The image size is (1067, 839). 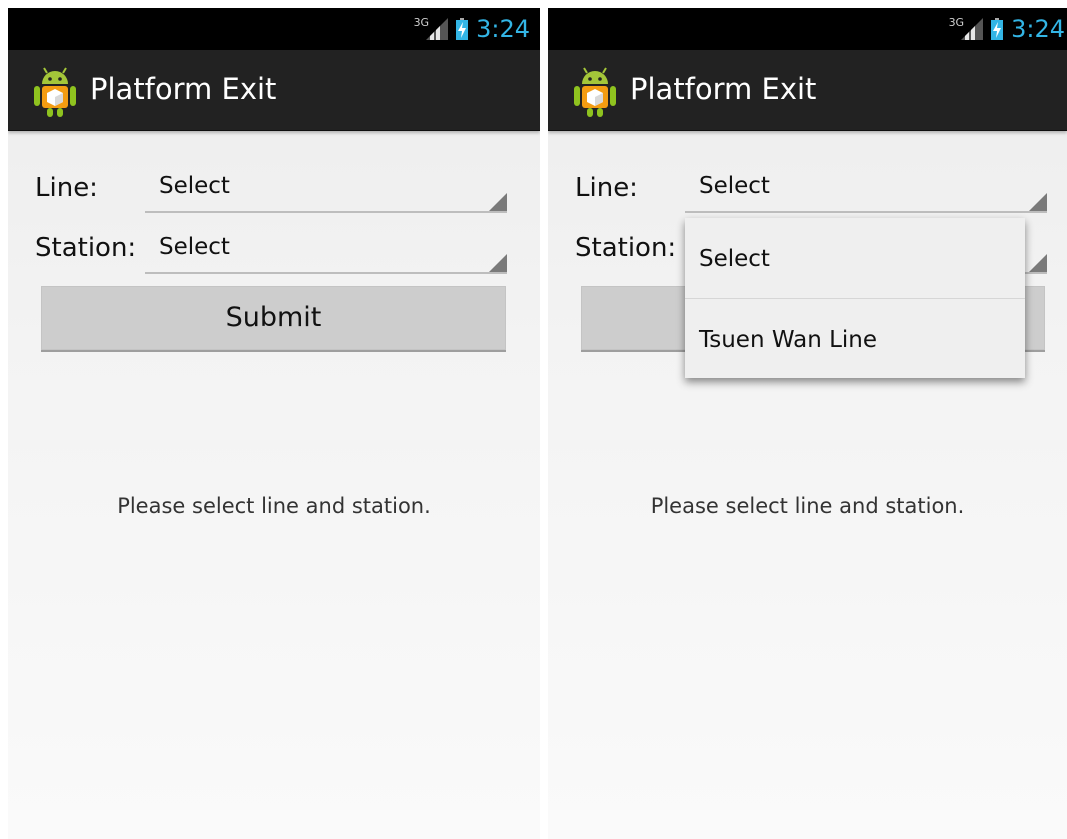 What do you see at coordinates (855, 258) in the screenshot?
I see `dropdown-option-select: Select` at bounding box center [855, 258].